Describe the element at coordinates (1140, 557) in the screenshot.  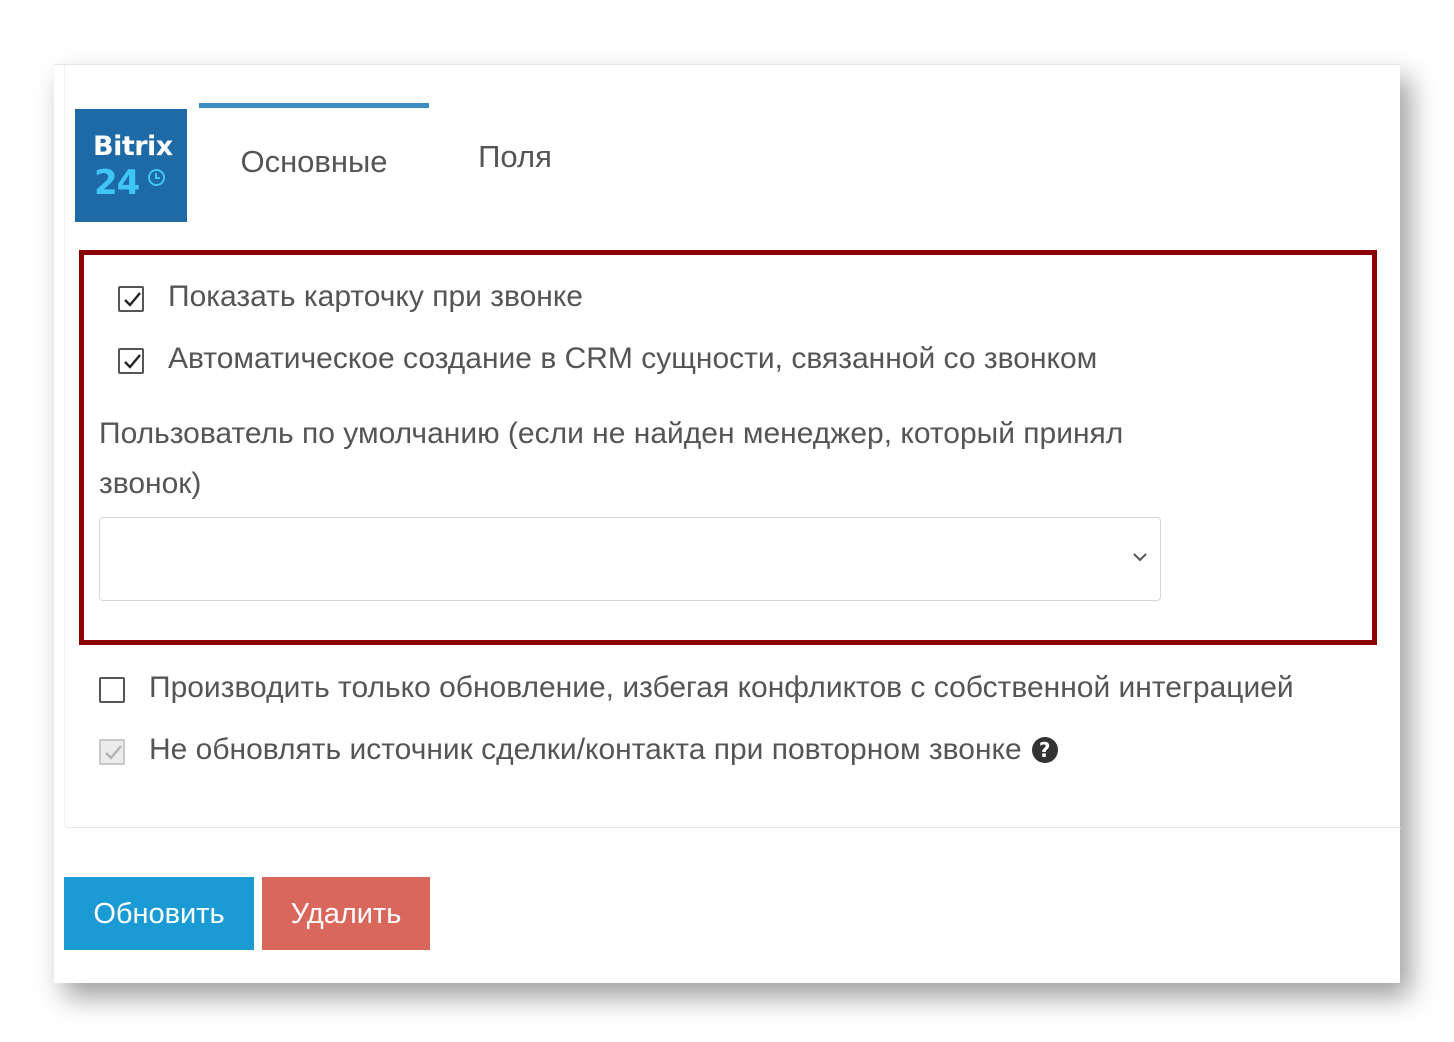
I see `chevron-down-icon` at that location.